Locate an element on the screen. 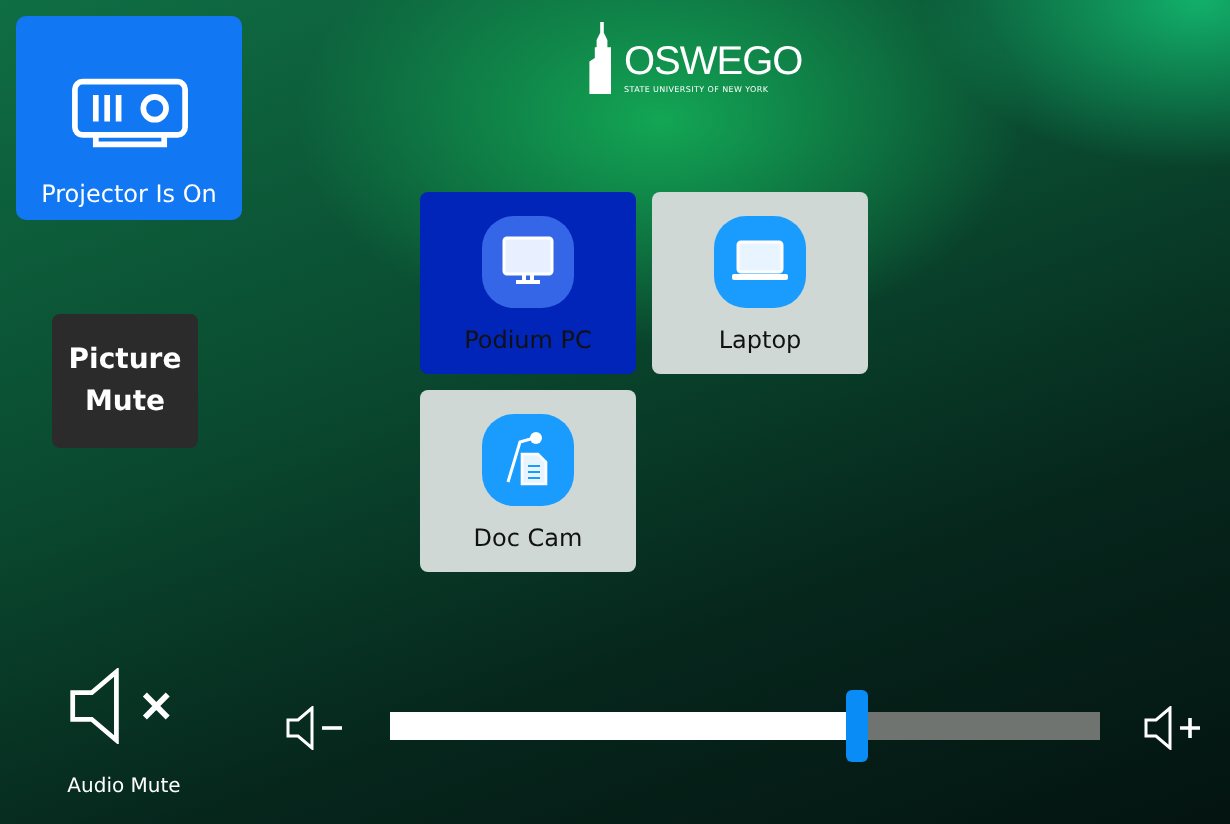 This screenshot has height=824, width=1230. volume-up-icon is located at coordinates (1174, 728).